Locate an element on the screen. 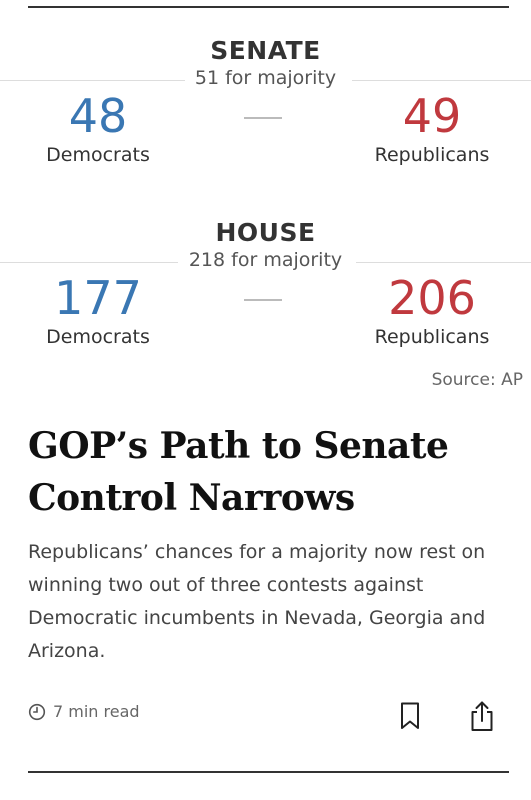 The width and height of the screenshot is (531, 800). clock-icon is located at coordinates (37, 711).